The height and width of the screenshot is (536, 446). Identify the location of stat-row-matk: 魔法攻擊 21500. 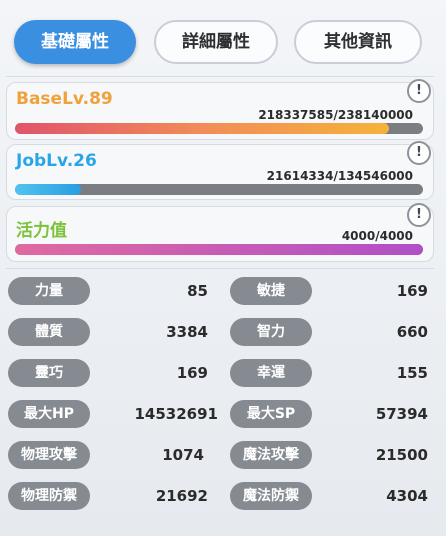
(329, 455).